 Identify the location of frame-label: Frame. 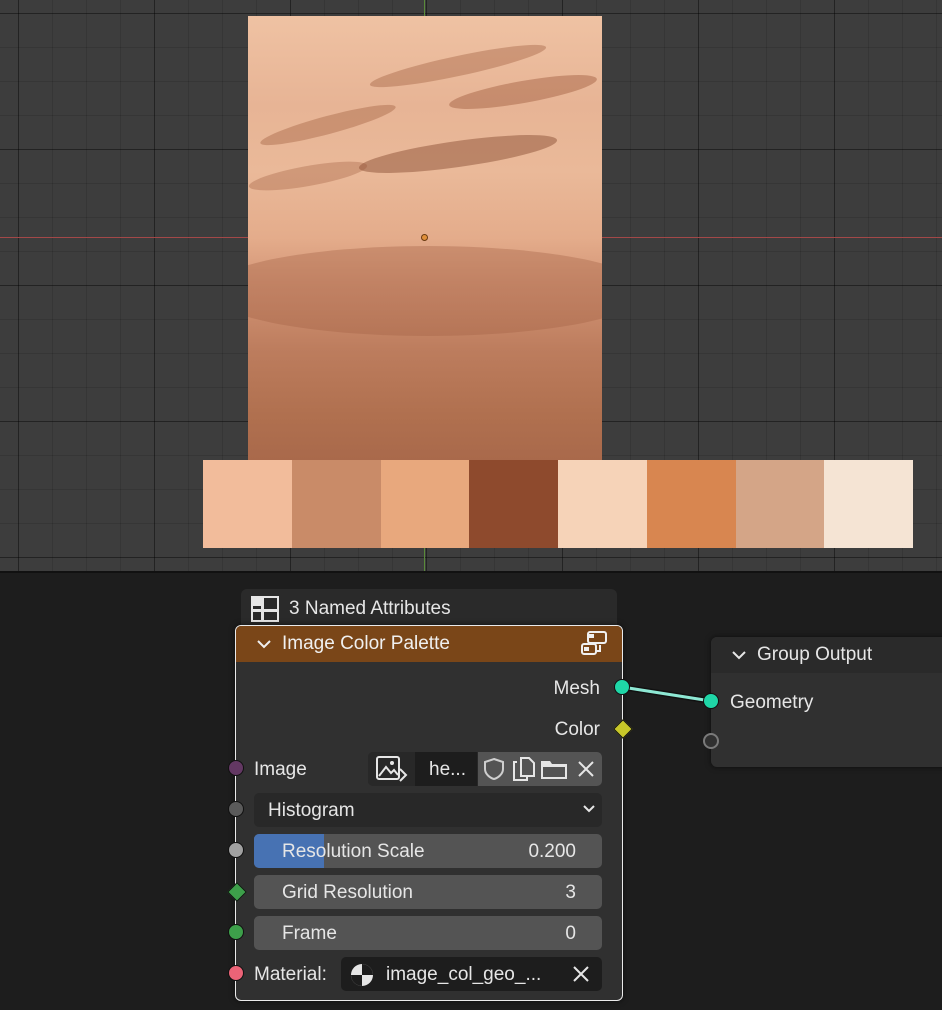
(309, 933).